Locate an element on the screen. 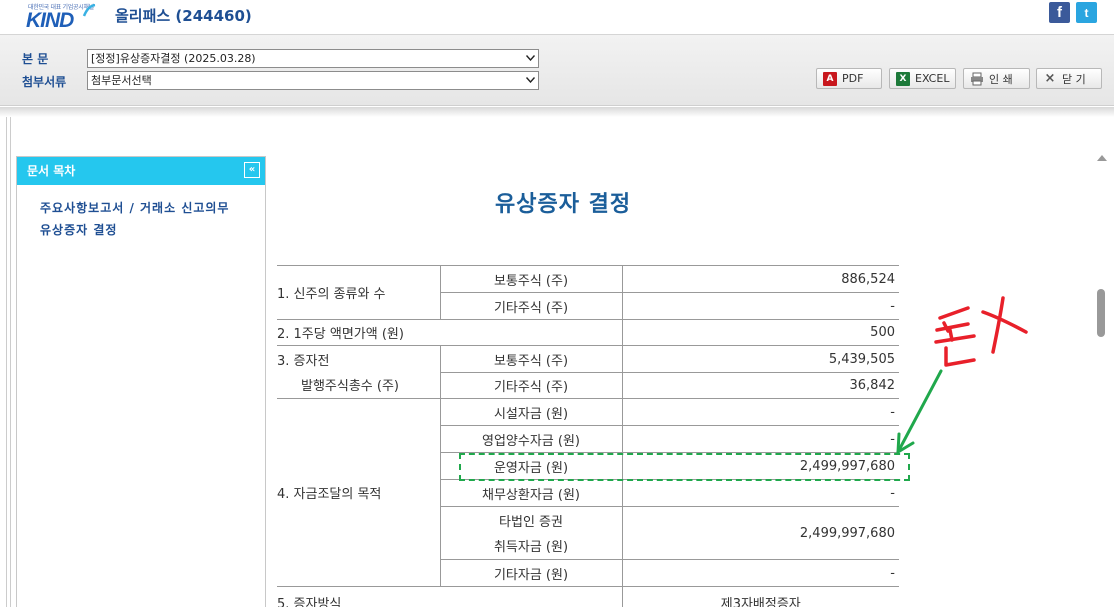  print-button-label: 인 쇄 is located at coordinates (1001, 79).